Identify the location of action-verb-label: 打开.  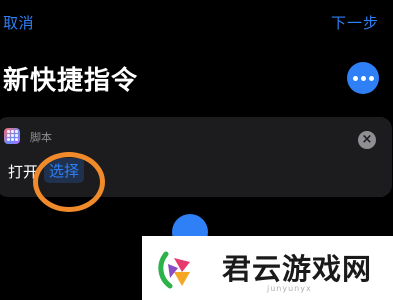
(23, 172).